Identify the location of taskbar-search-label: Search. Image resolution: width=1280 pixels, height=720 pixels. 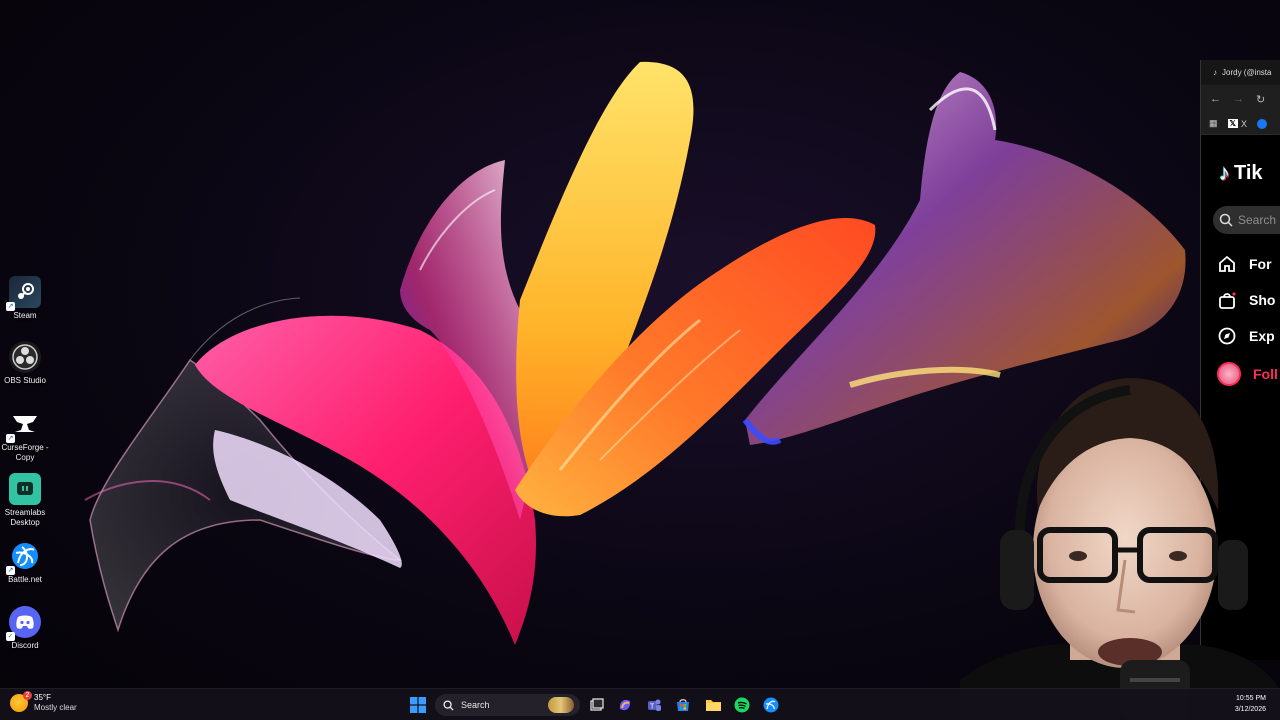
(475, 705).